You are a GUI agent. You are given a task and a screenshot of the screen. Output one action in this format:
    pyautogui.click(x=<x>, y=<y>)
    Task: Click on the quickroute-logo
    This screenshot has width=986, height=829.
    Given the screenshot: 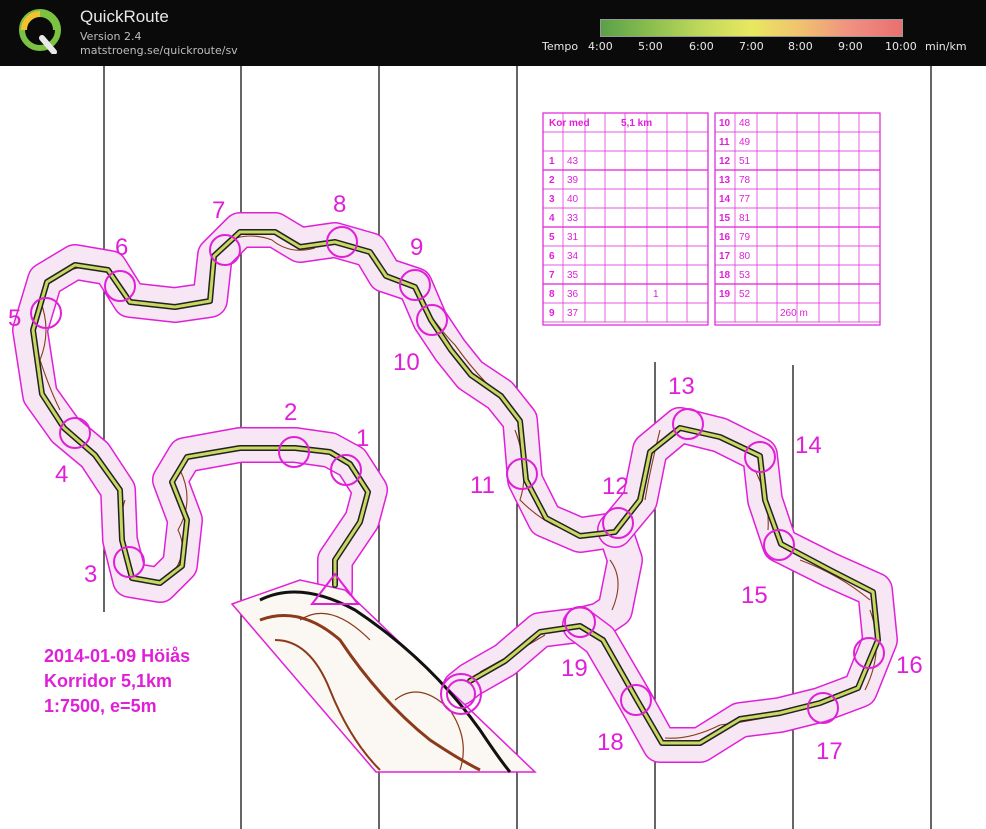 What is the action you would take?
    pyautogui.click(x=40, y=31)
    